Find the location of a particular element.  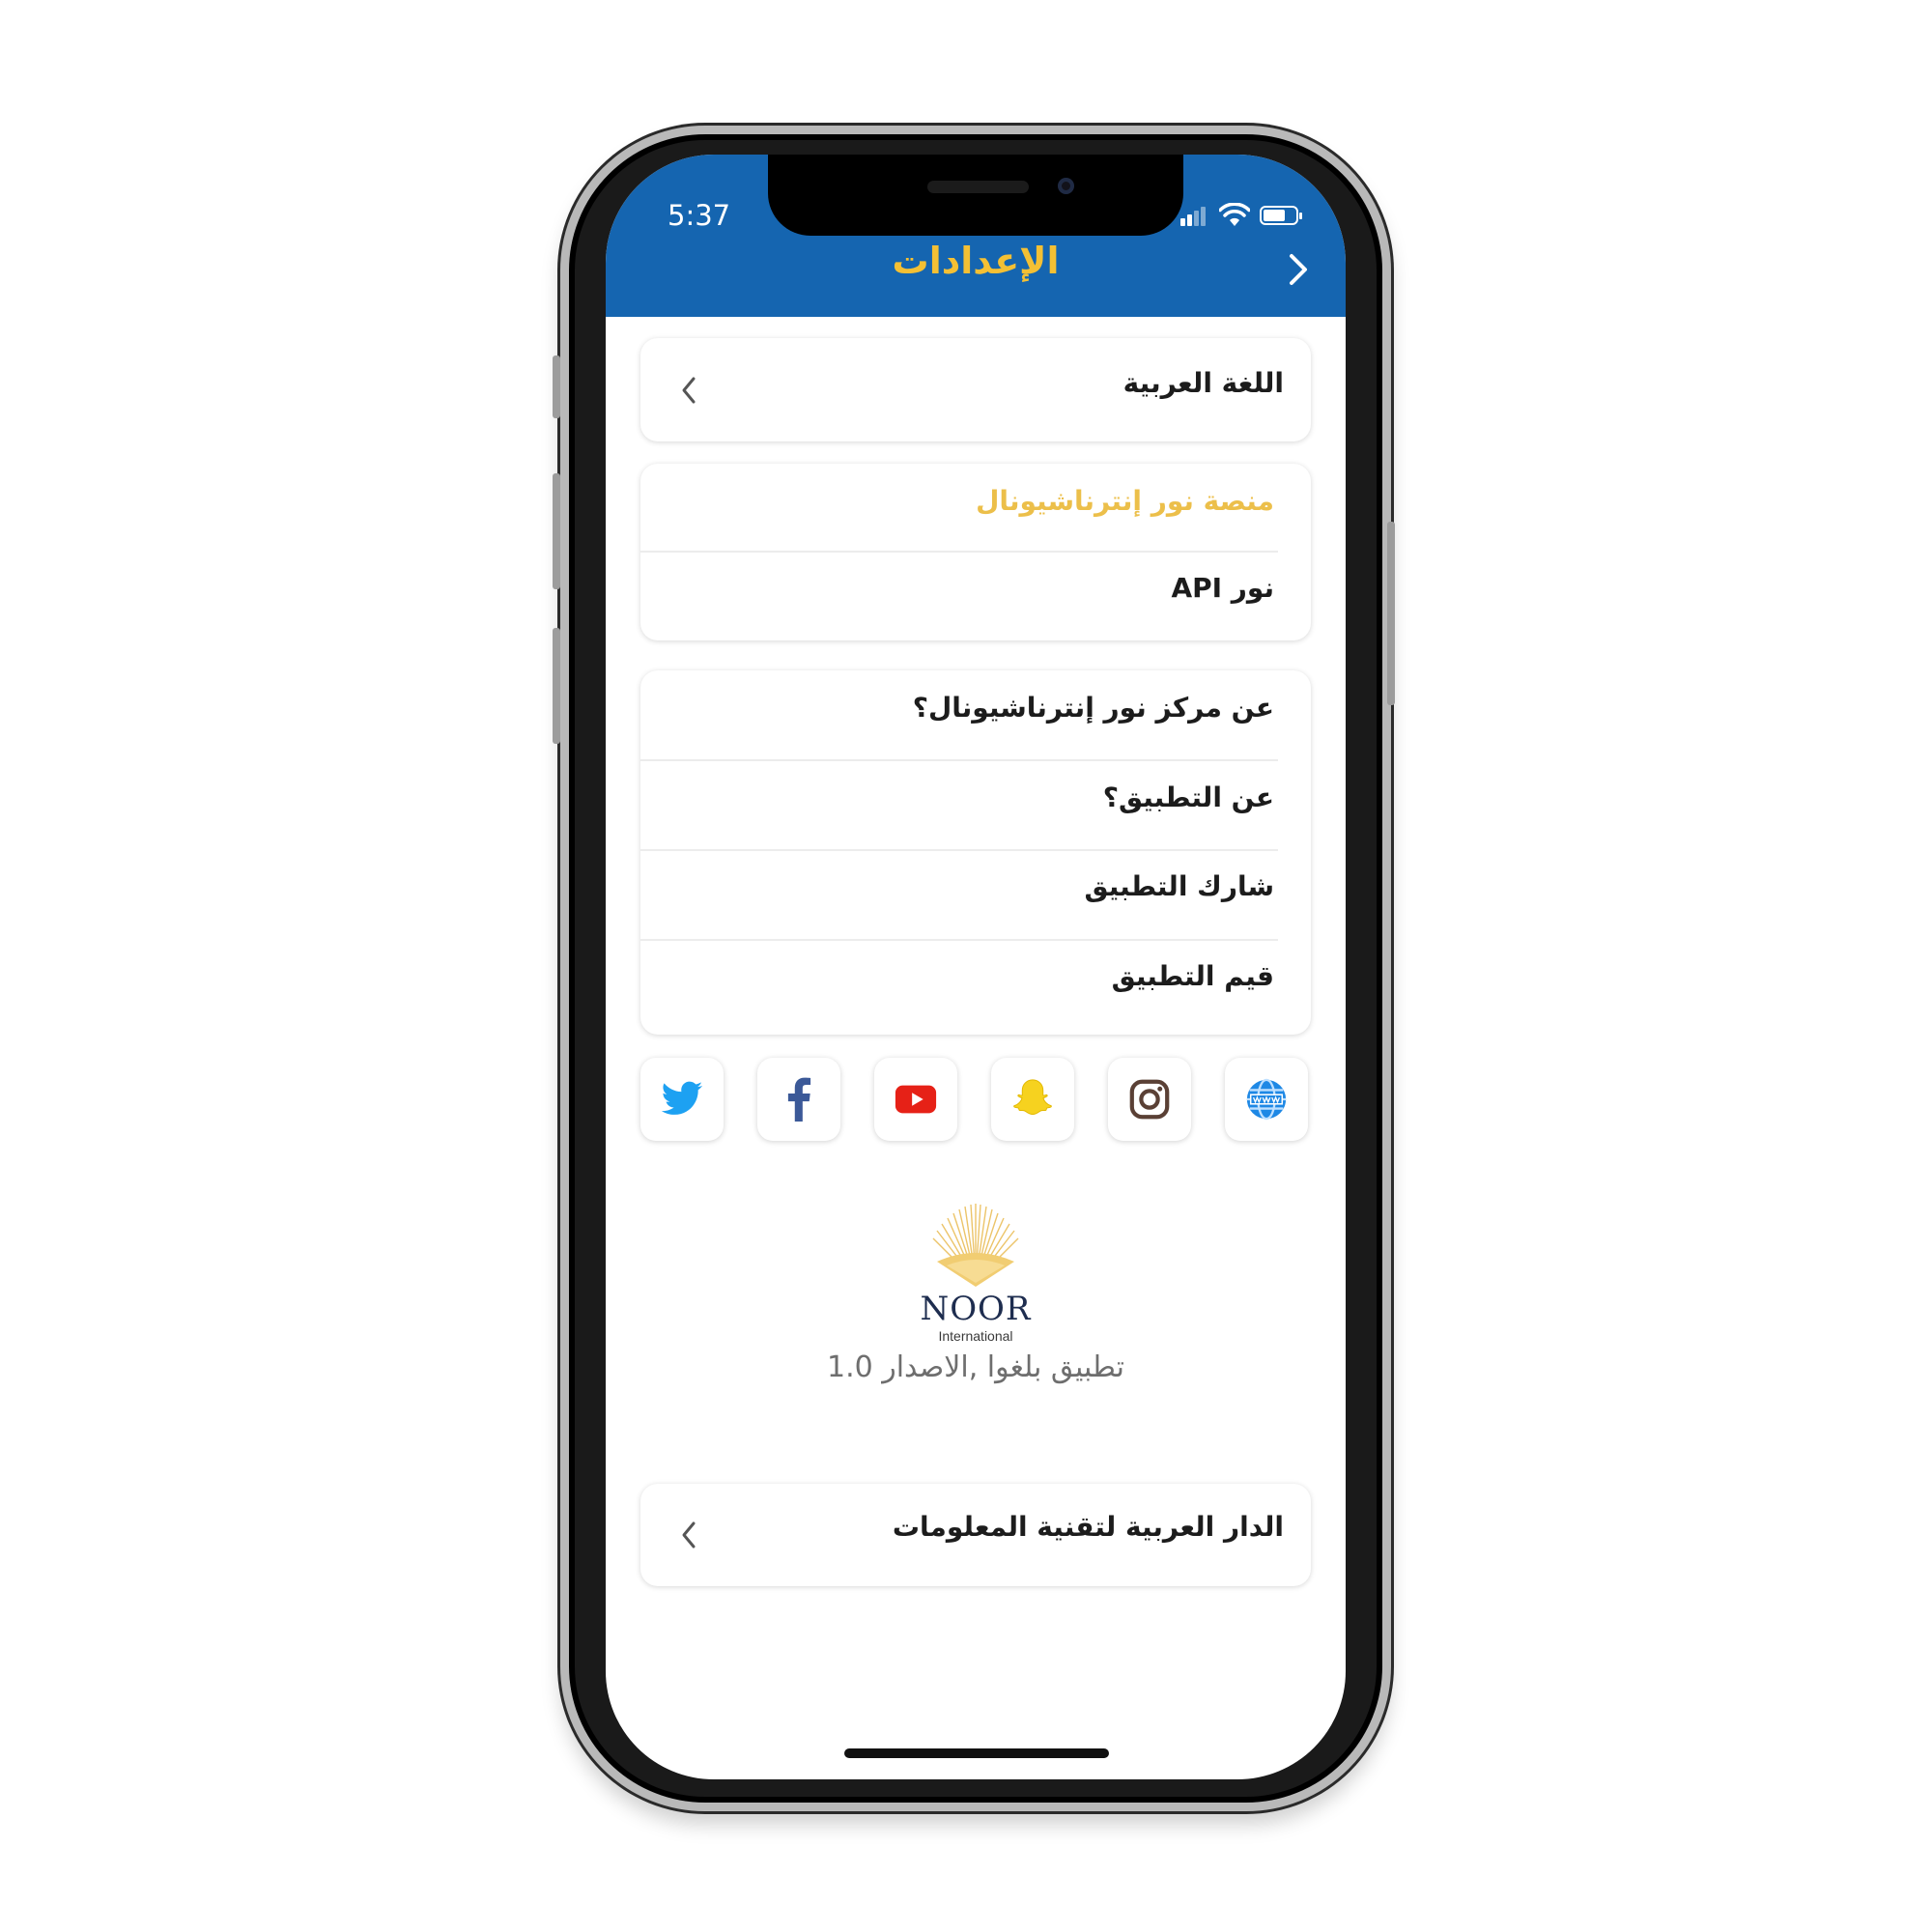

instagram-button is located at coordinates (1149, 1099).